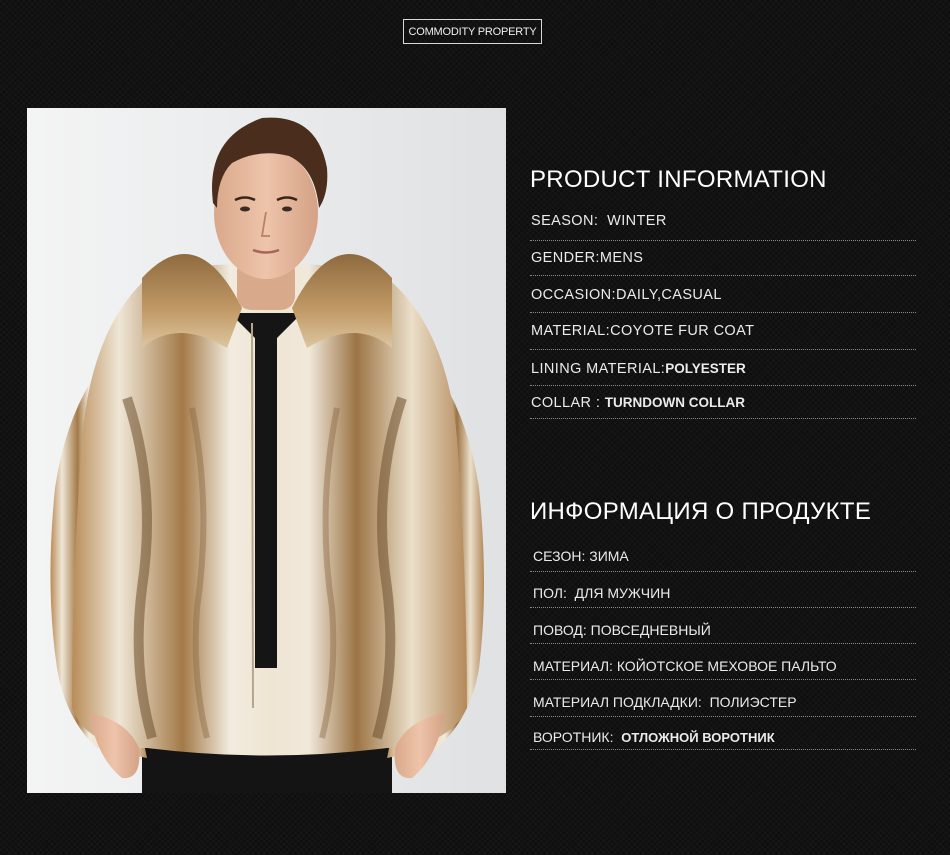  What do you see at coordinates (678, 179) in the screenshot?
I see `product-information-title: PRODUCT INFORMATION` at bounding box center [678, 179].